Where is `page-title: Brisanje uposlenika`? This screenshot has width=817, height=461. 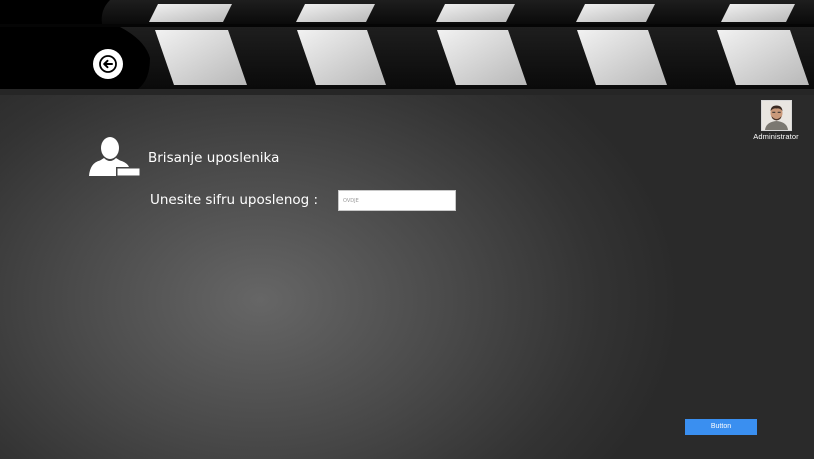
page-title: Brisanje uposlenika is located at coordinates (214, 158).